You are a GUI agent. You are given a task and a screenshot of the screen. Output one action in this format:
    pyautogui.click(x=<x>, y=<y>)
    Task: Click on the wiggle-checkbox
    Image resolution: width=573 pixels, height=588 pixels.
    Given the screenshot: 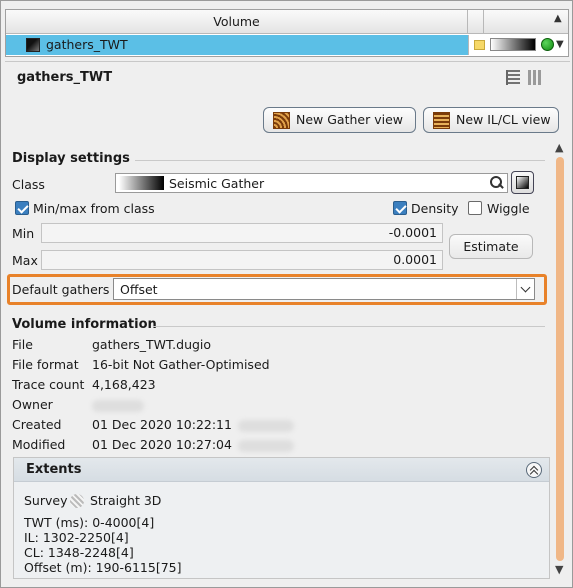 What is the action you would take?
    pyautogui.click(x=475, y=208)
    